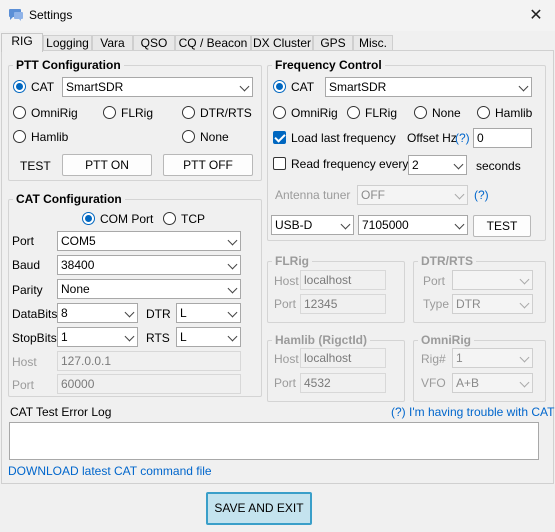  Describe the element at coordinates (24, 362) in the screenshot. I see `host-label: Host` at that location.